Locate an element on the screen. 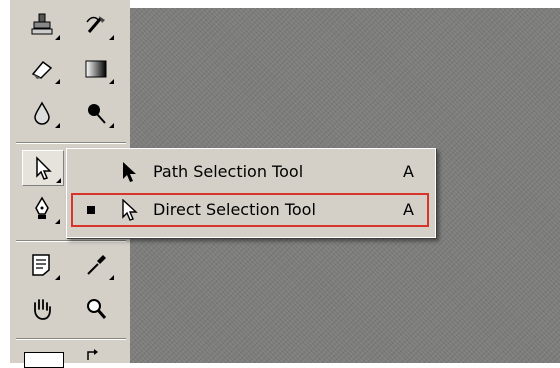 Image resolution: width=560 pixels, height=368 pixels. pen-icon is located at coordinates (42, 207).